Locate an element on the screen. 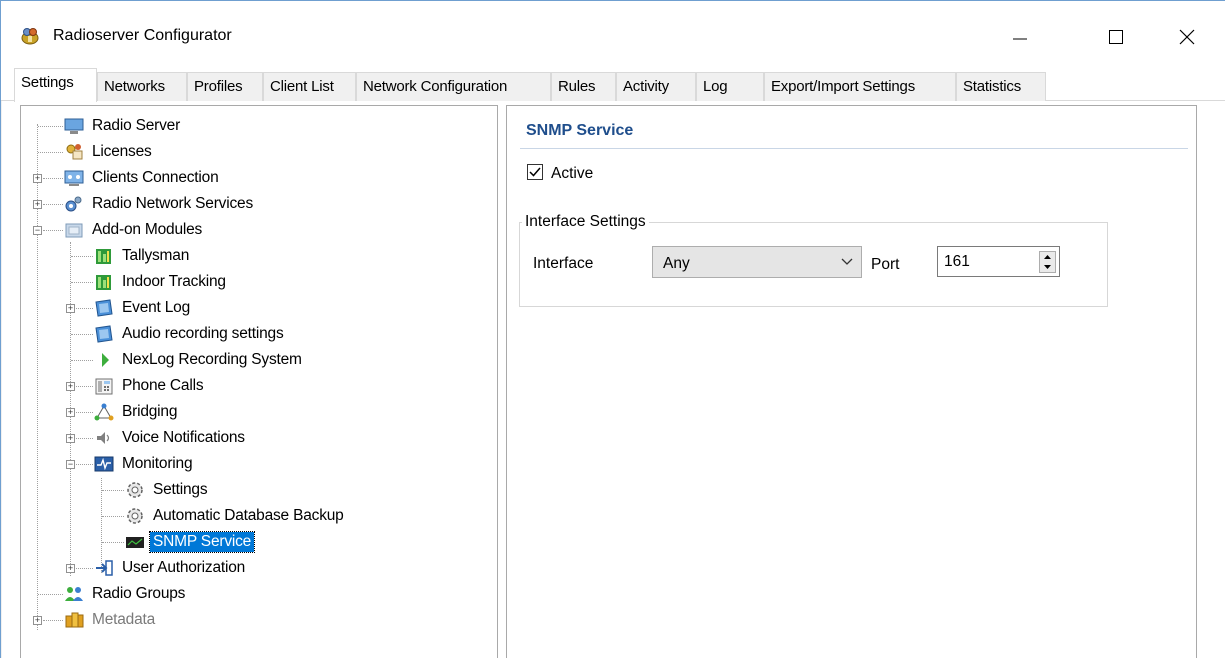 The width and height of the screenshot is (1225, 658). tree-item-add-on-modules: Add-on Modules is located at coordinates (134, 230).